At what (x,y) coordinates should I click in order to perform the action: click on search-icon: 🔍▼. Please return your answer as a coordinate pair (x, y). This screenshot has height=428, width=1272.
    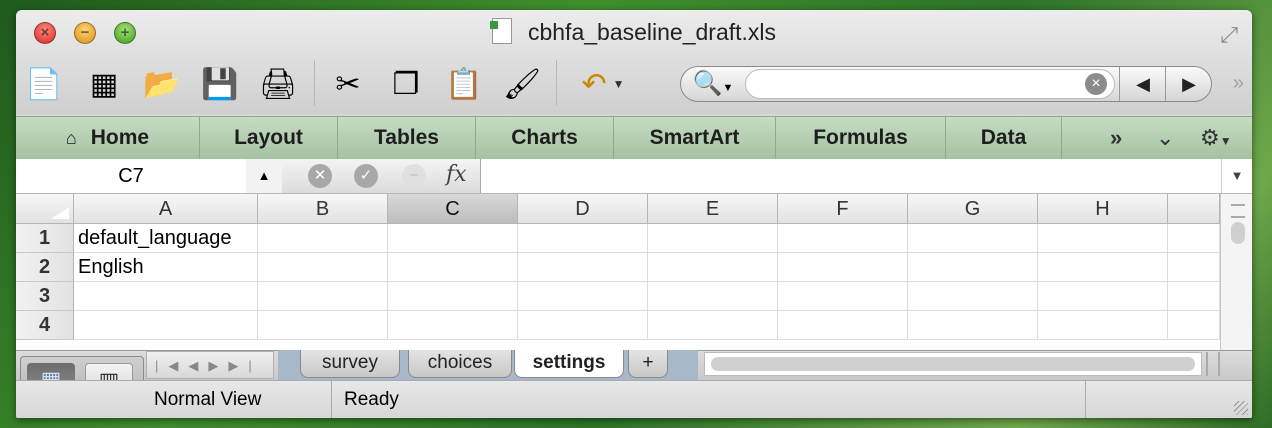
    Looking at the image, I should click on (713, 84).